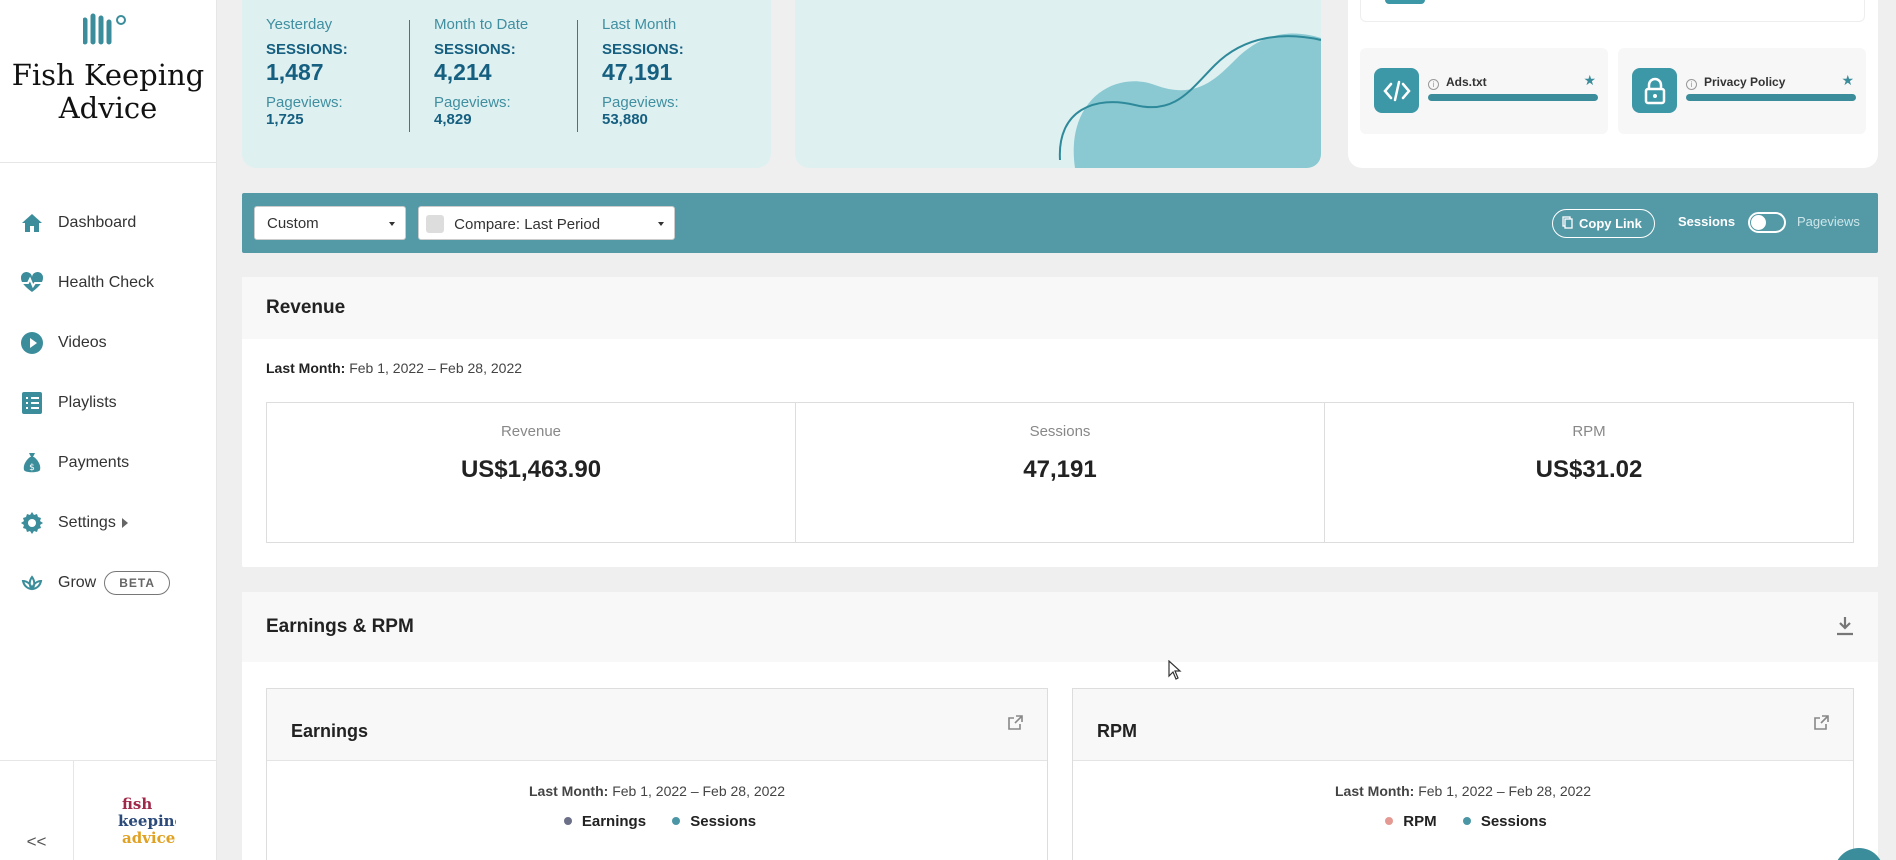 This screenshot has width=1896, height=860. What do you see at coordinates (330, 731) in the screenshot?
I see `chart-title: Earnings` at bounding box center [330, 731].